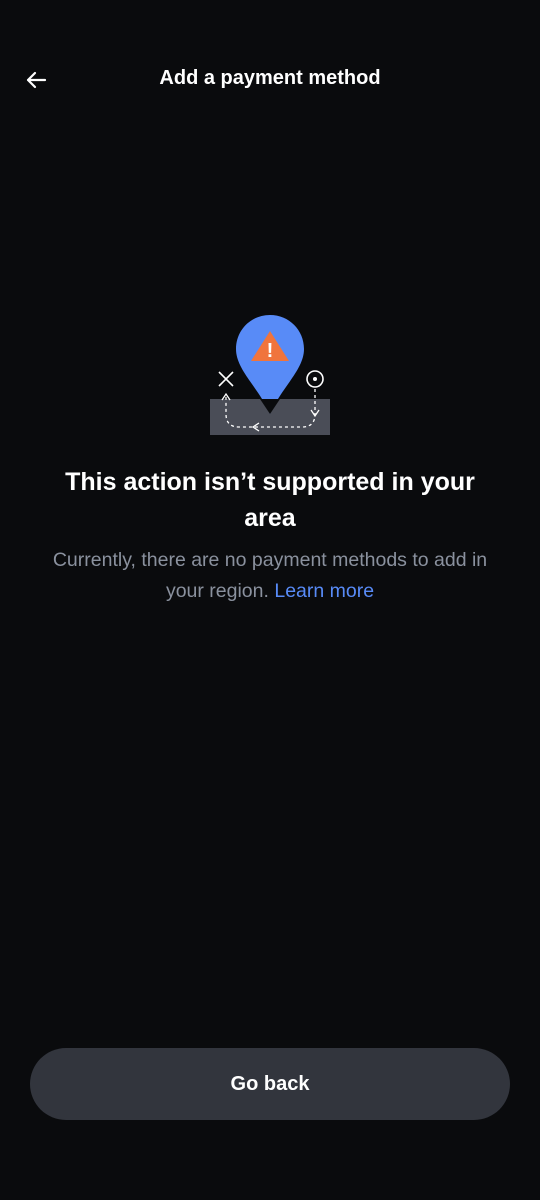  I want to click on unsupported-headline: This action isn’t supported in your area, so click(270, 500).